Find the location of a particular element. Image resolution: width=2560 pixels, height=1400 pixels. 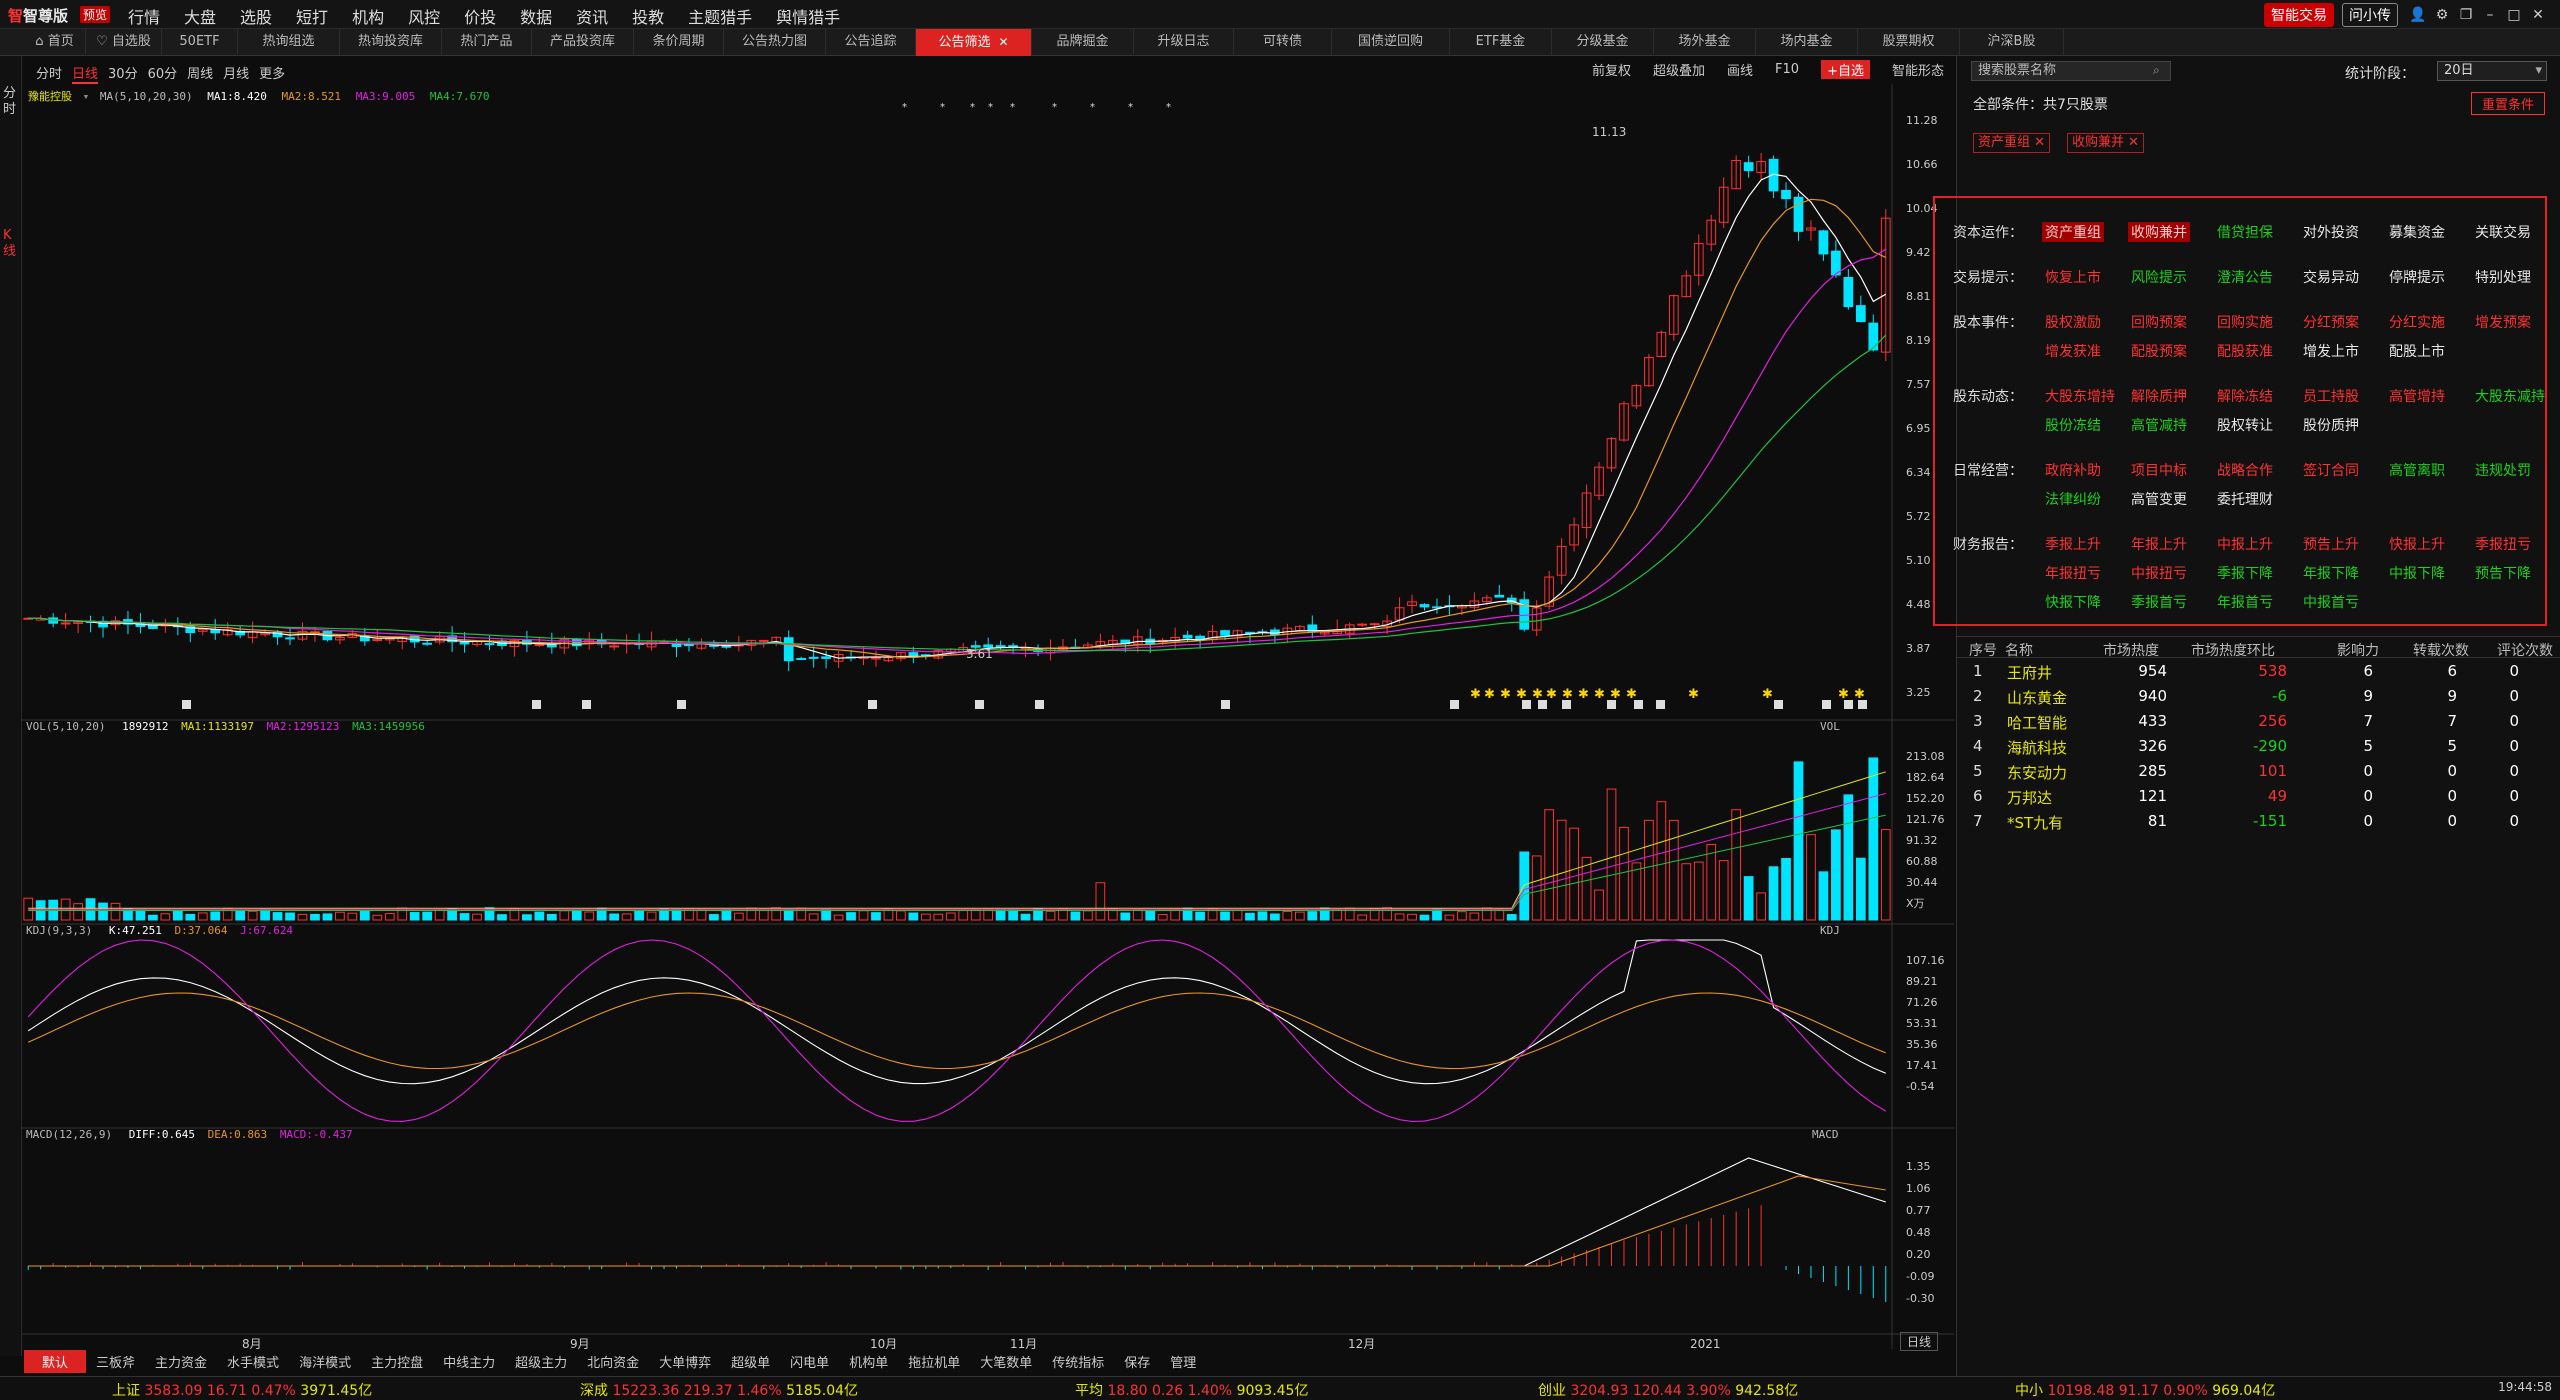

condition-option: 配股上市 is located at coordinates (2417, 351).